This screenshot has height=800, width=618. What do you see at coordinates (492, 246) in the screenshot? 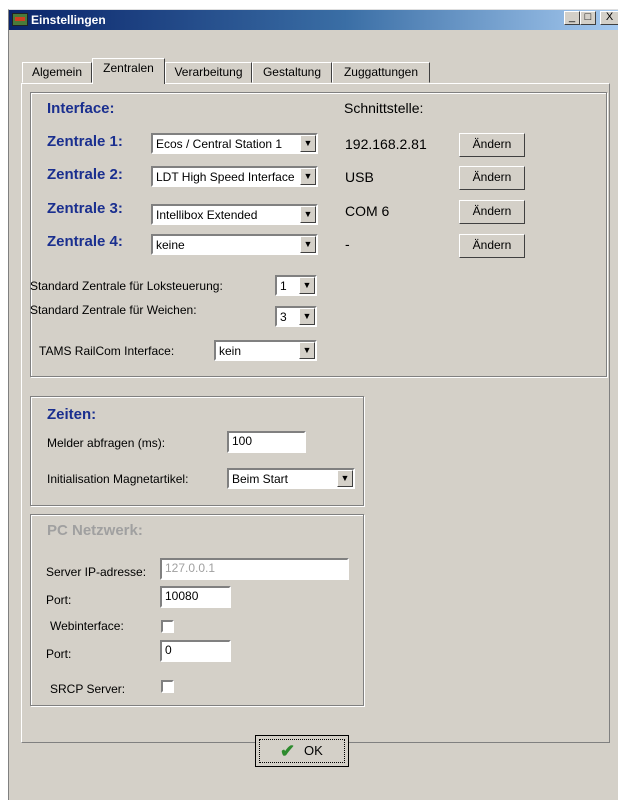
I see `zentrale-4-change-button: Ändern` at bounding box center [492, 246].